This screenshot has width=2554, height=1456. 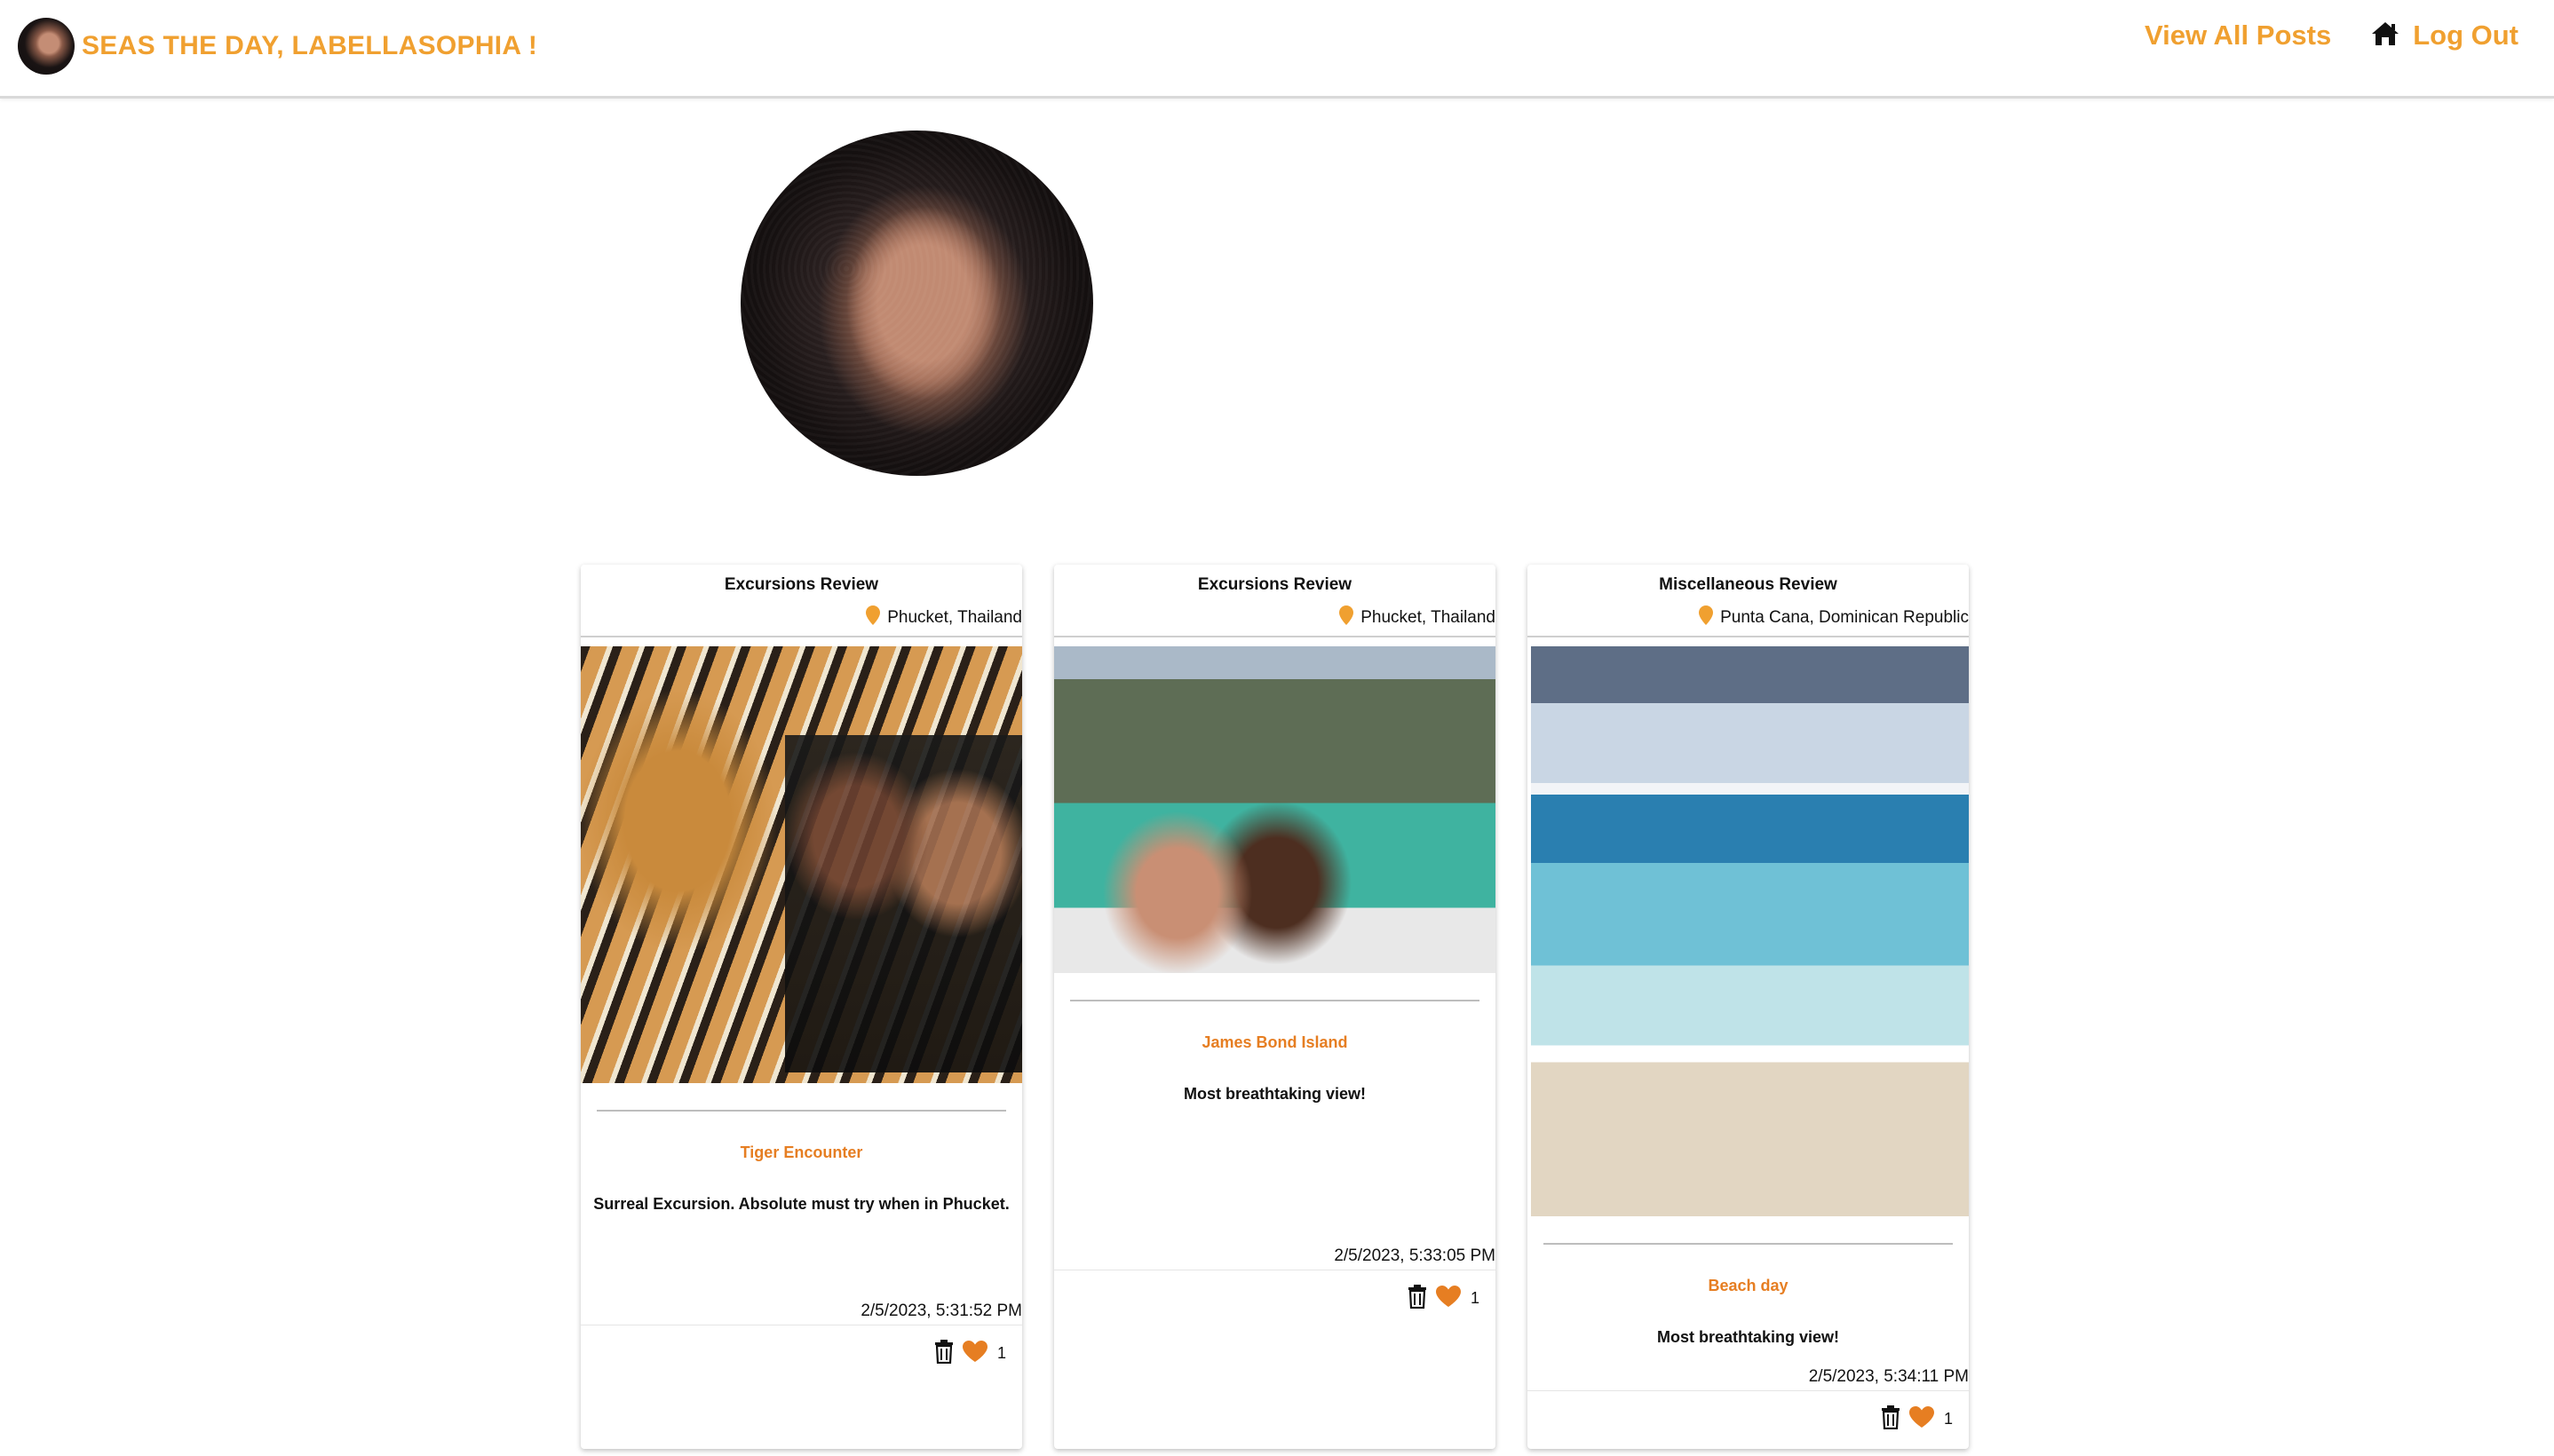 What do you see at coordinates (1748, 584) in the screenshot?
I see `post-type: Miscellaneous Review` at bounding box center [1748, 584].